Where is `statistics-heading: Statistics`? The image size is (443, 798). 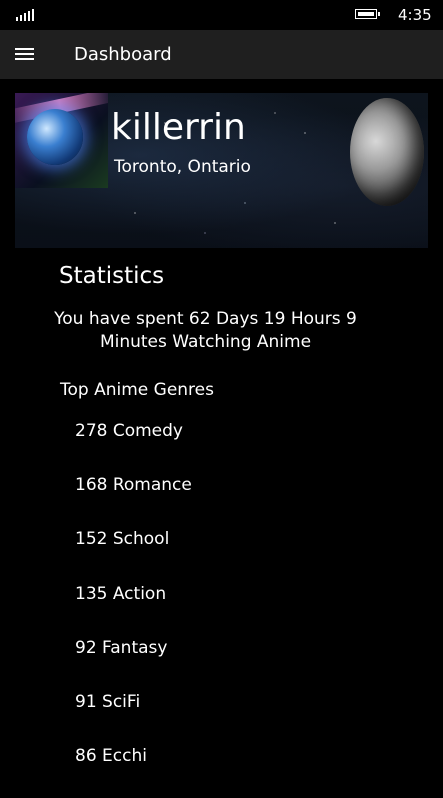
statistics-heading: Statistics is located at coordinates (112, 276).